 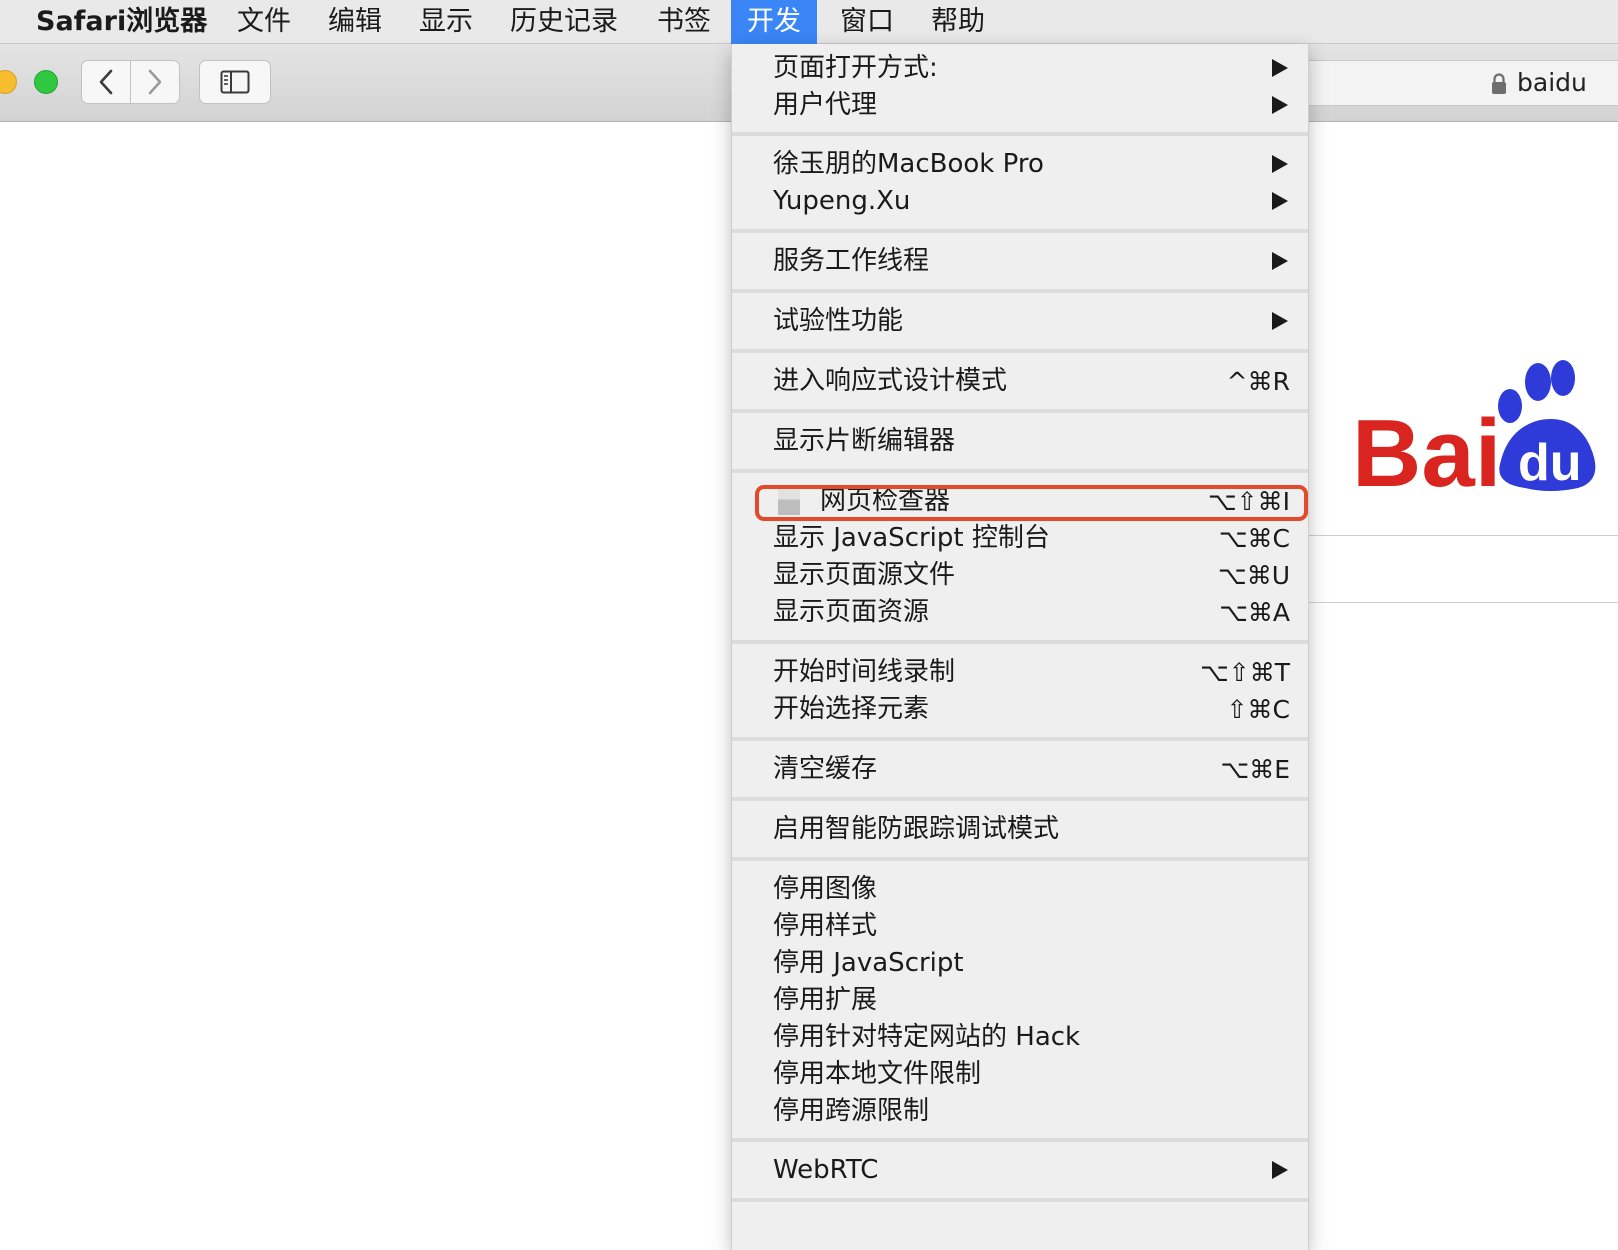 What do you see at coordinates (1020, 1000) in the screenshot?
I see `menu-item-disable-extensions: 停用扩展` at bounding box center [1020, 1000].